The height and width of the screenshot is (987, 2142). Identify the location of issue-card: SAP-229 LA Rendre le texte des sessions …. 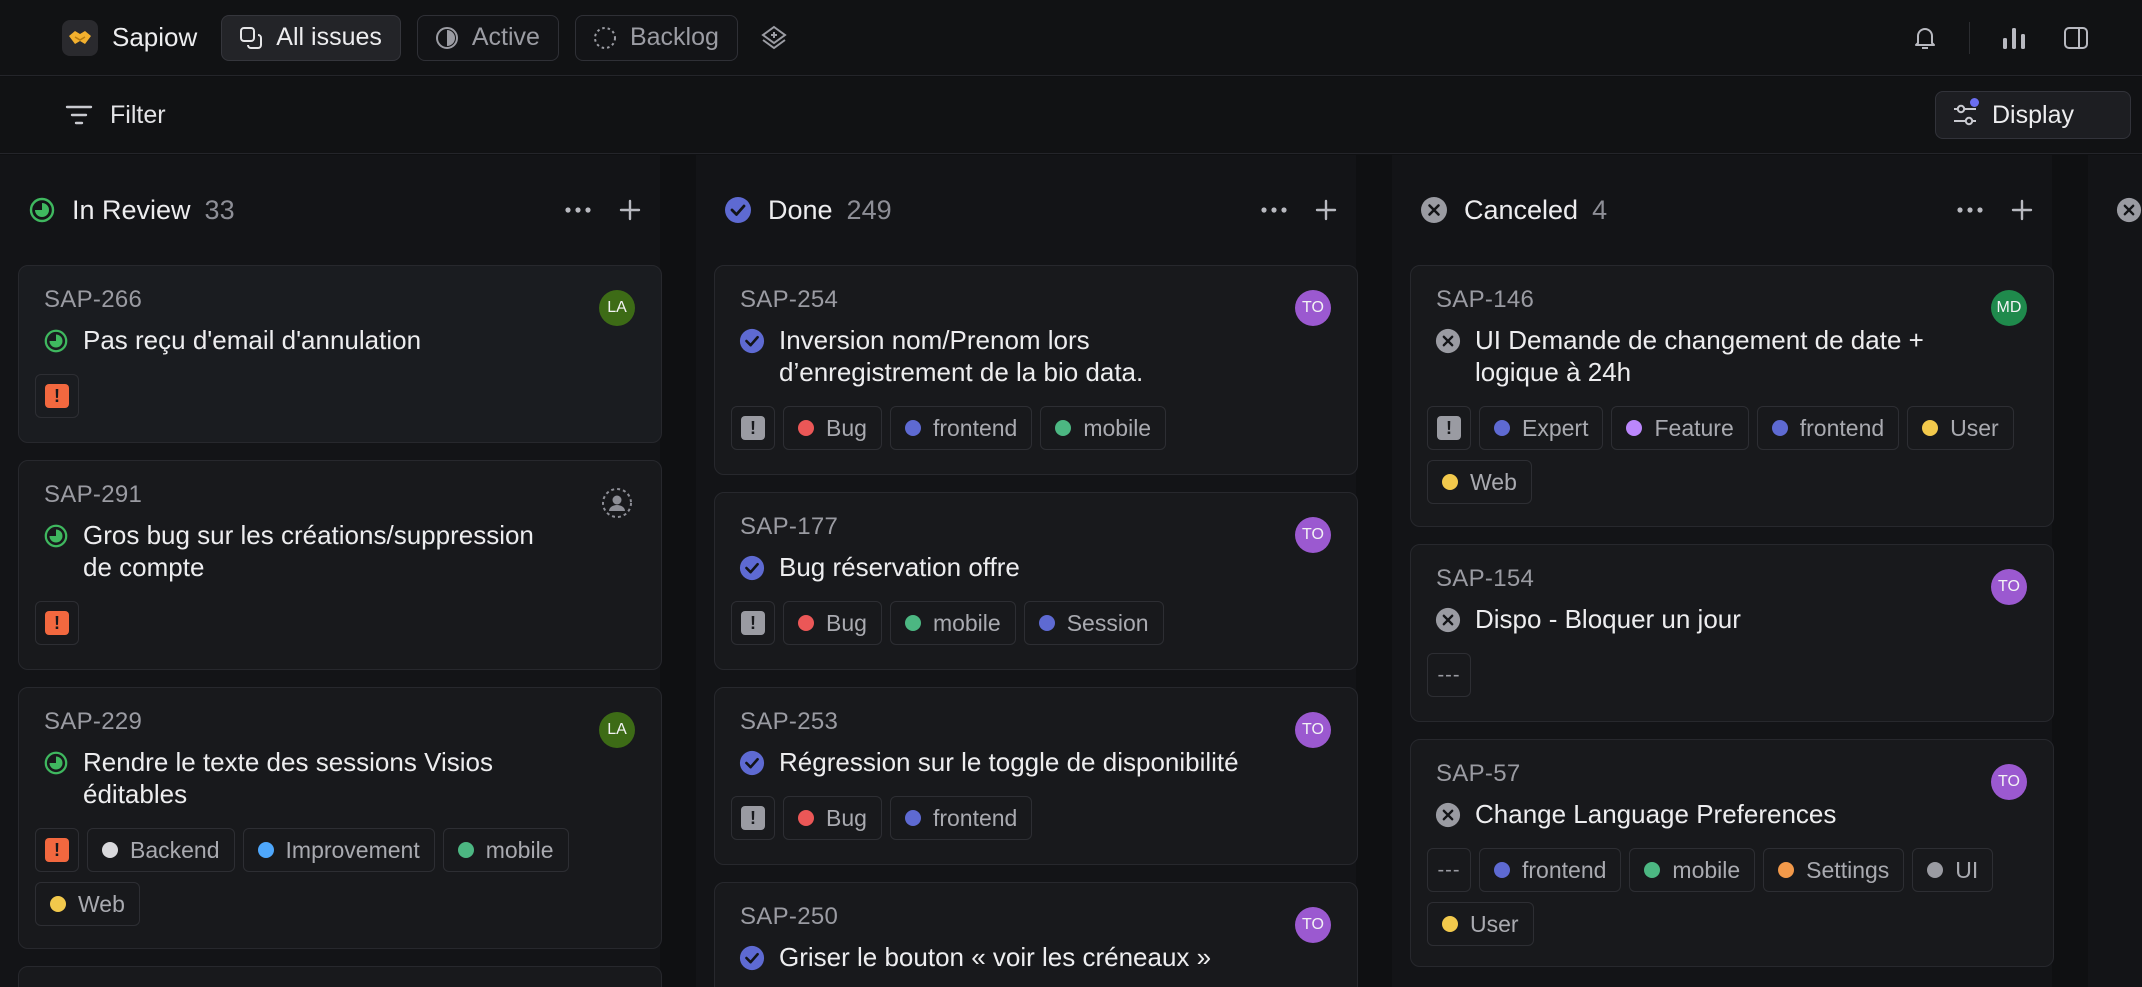
(340, 818).